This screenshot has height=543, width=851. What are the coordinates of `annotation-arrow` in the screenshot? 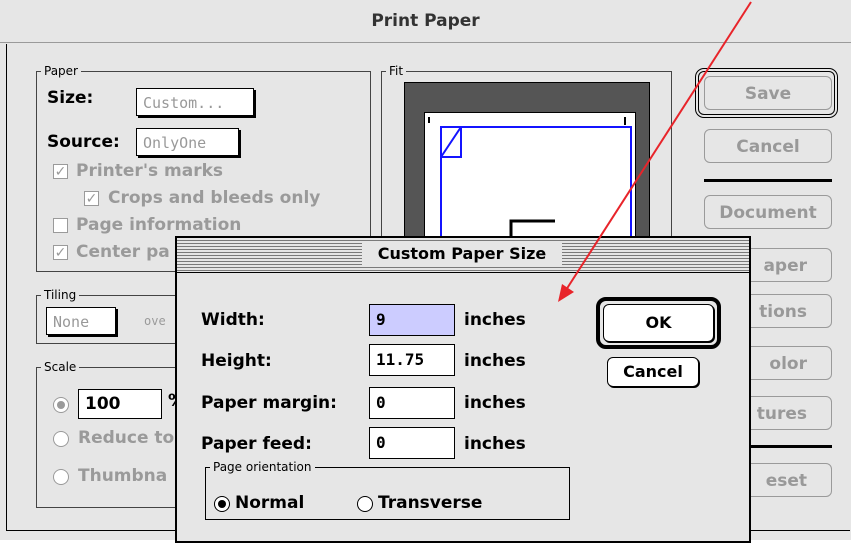 It's located at (655, 151).